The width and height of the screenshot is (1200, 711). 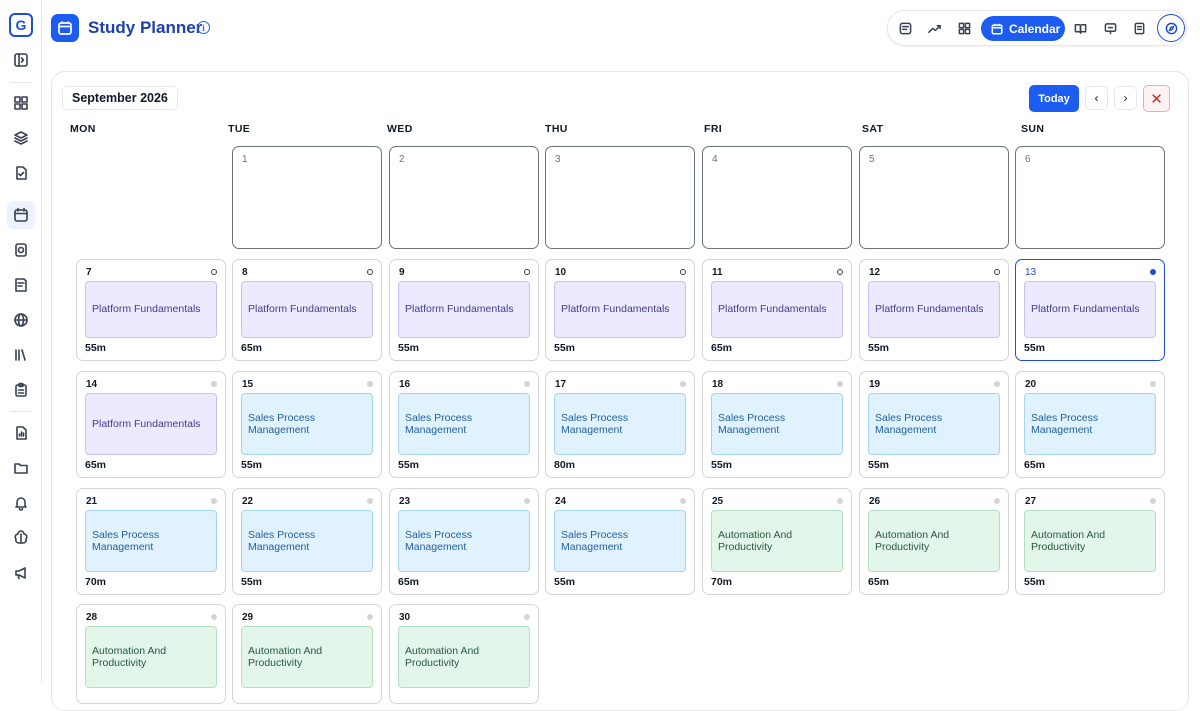 I want to click on day-cell: 23 Sales Process Management 65m, so click(x=464, y=541).